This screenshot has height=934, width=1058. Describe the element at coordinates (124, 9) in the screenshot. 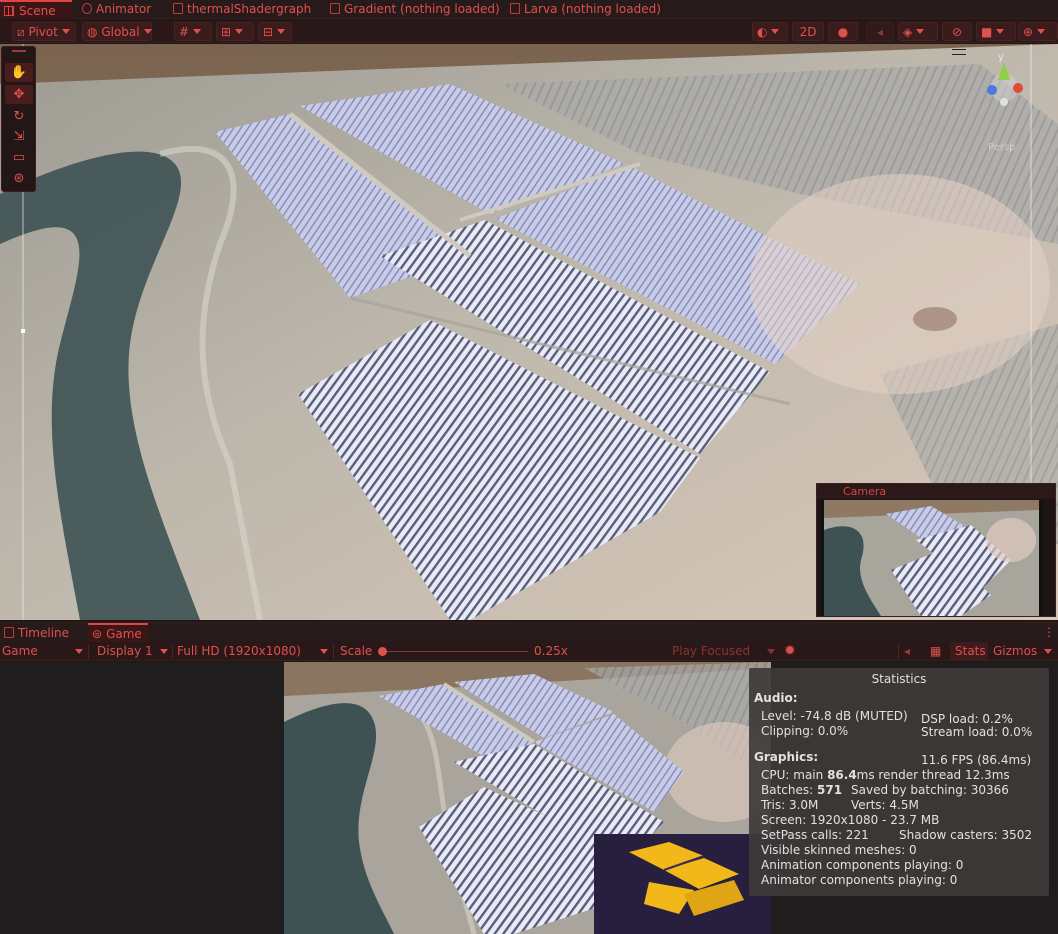

I see `tab-label: Animator` at that location.